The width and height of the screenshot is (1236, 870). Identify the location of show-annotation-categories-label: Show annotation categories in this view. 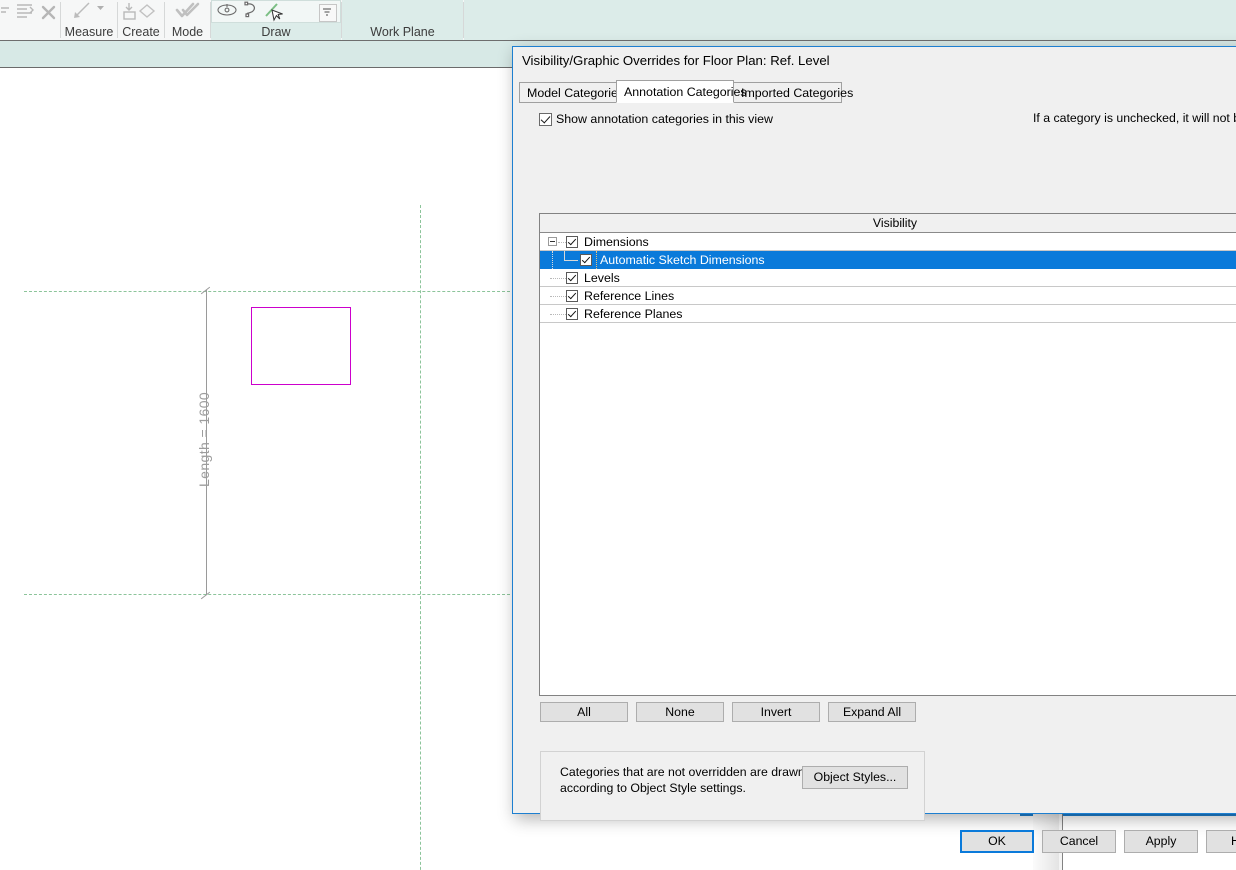
(664, 119).